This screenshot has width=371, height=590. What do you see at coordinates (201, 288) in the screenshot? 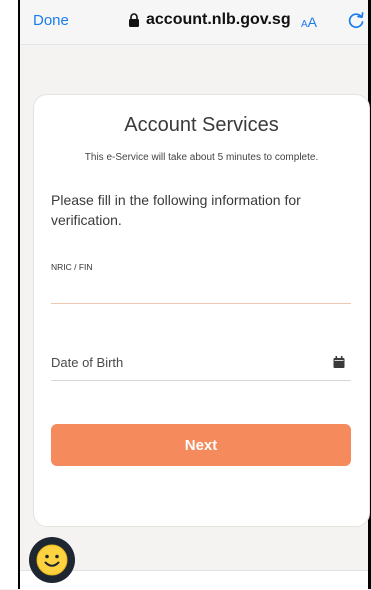
I see `nric-input` at bounding box center [201, 288].